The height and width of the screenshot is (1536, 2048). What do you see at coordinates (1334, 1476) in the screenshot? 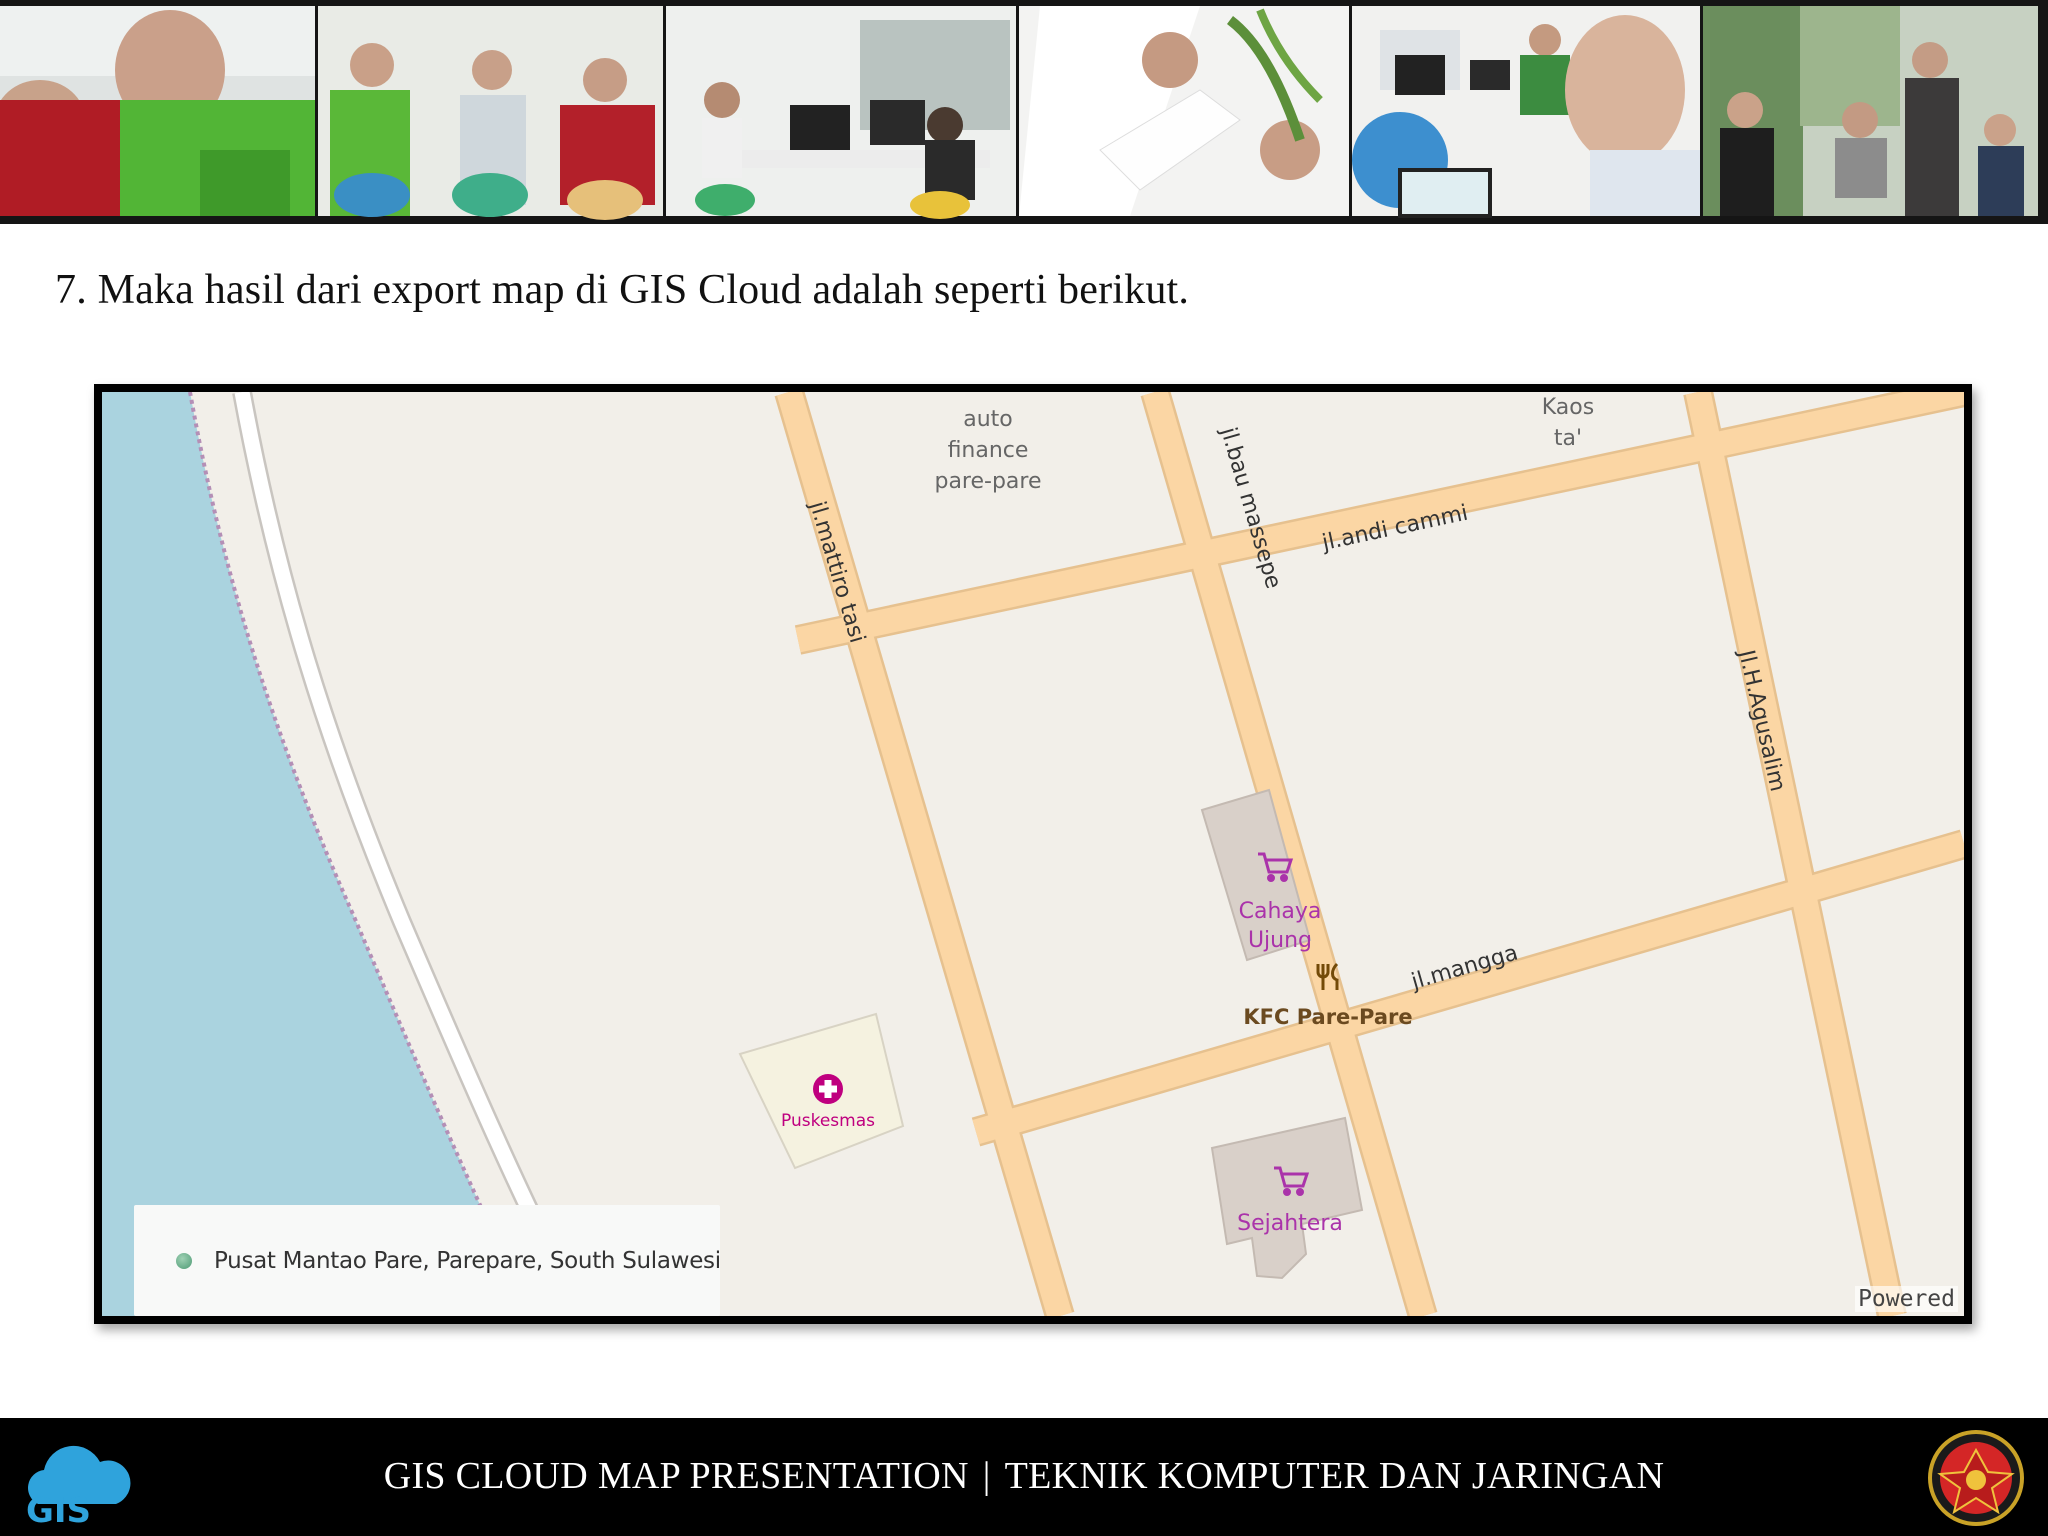
I see `footer-department: TEKNIK KOMPUTER DAN JARINGAN` at bounding box center [1334, 1476].